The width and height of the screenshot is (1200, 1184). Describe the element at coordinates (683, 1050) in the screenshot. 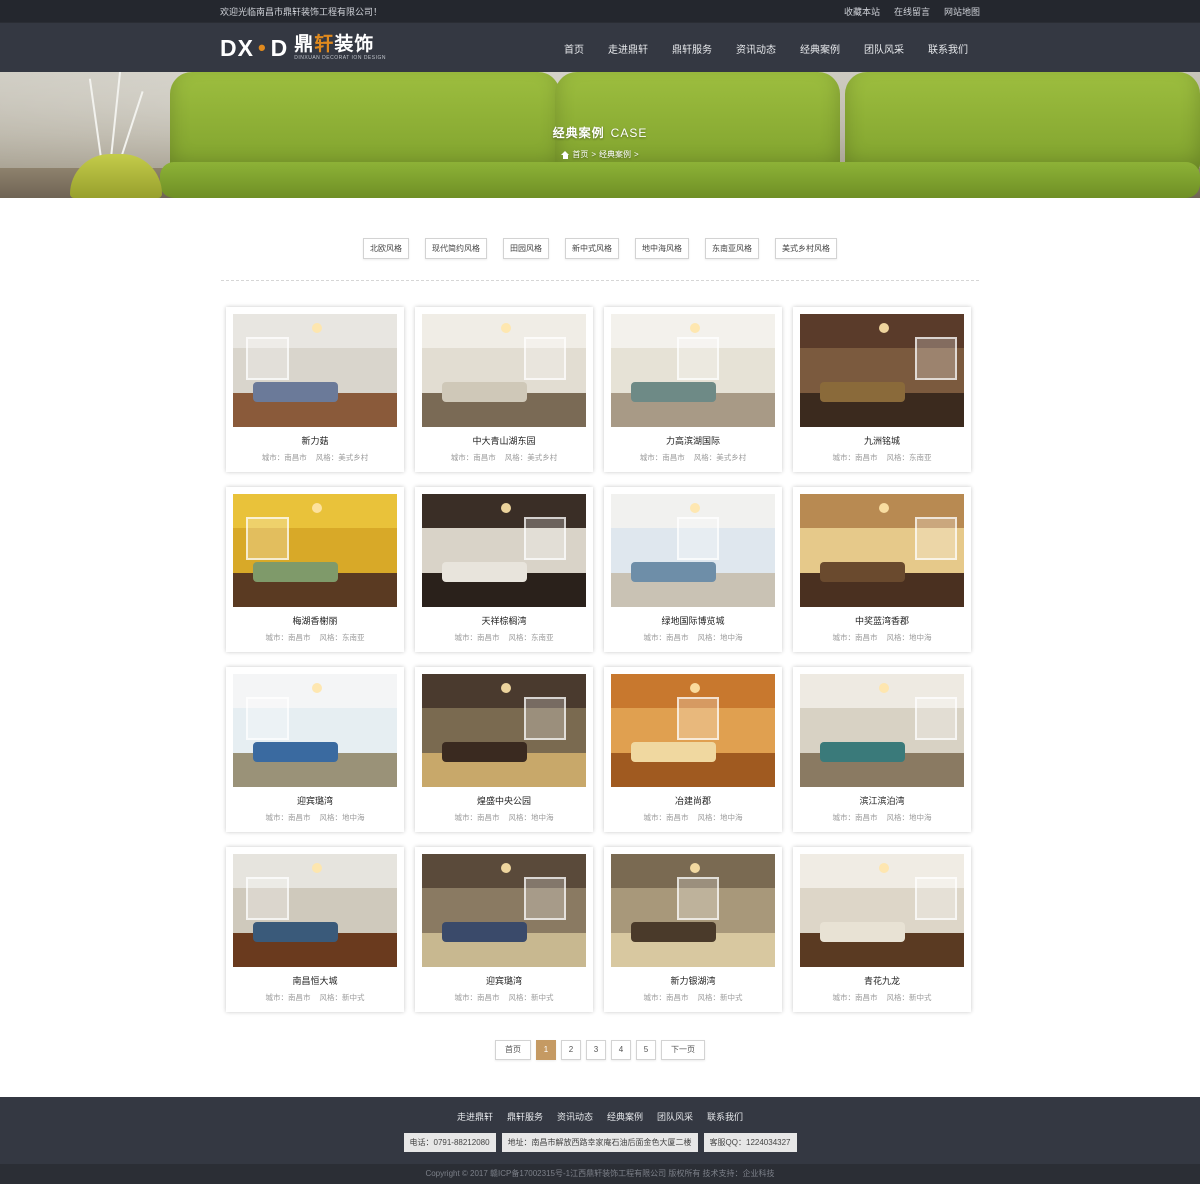

I see `page-next: 下一页` at that location.